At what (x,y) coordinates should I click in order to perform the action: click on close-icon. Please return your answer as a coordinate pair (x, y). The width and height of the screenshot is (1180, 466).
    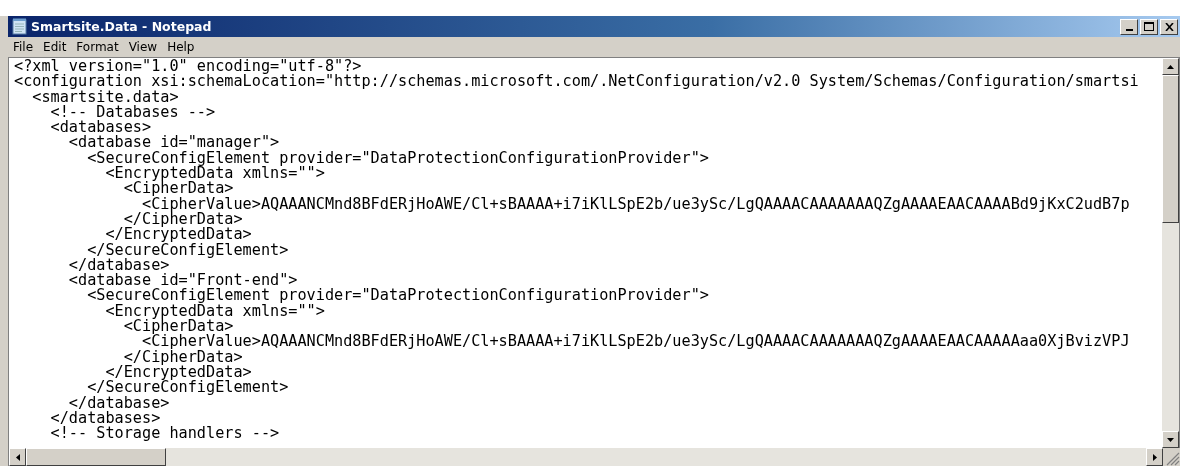
    Looking at the image, I should click on (1169, 26).